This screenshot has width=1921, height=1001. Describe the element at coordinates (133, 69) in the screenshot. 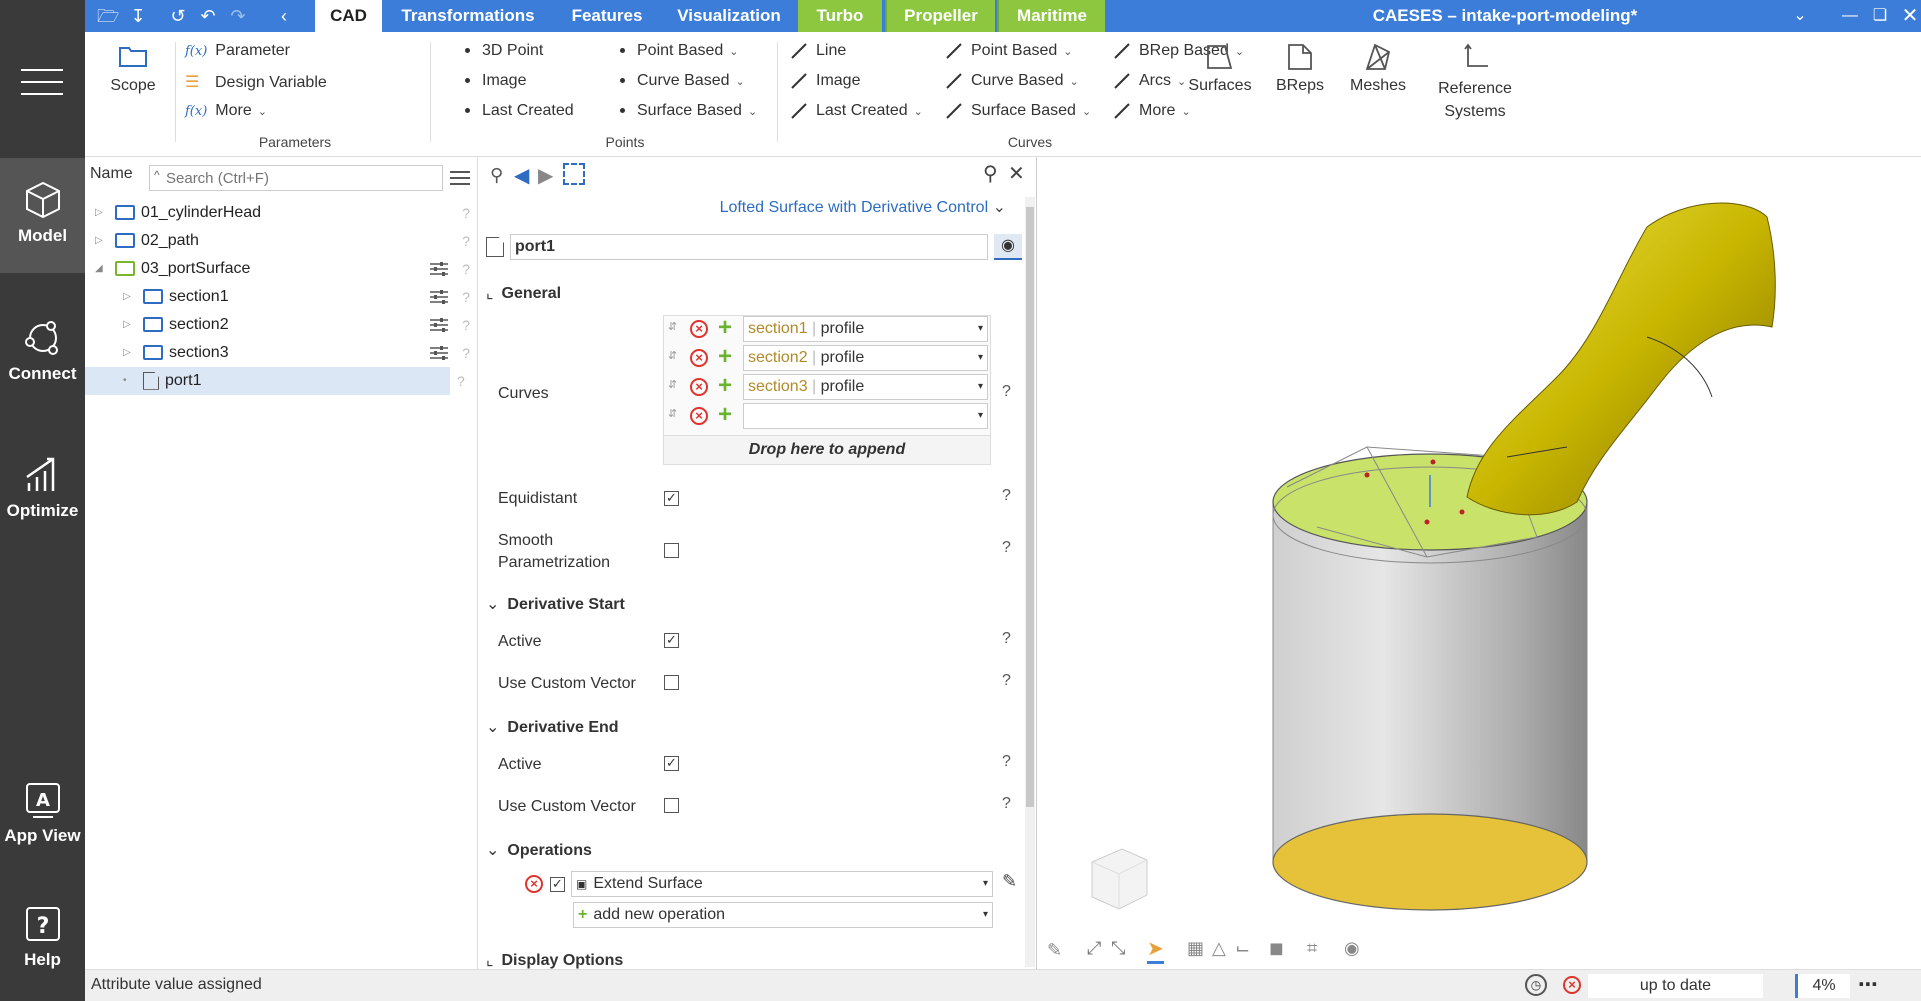

I see `scope-button: Scope` at that location.